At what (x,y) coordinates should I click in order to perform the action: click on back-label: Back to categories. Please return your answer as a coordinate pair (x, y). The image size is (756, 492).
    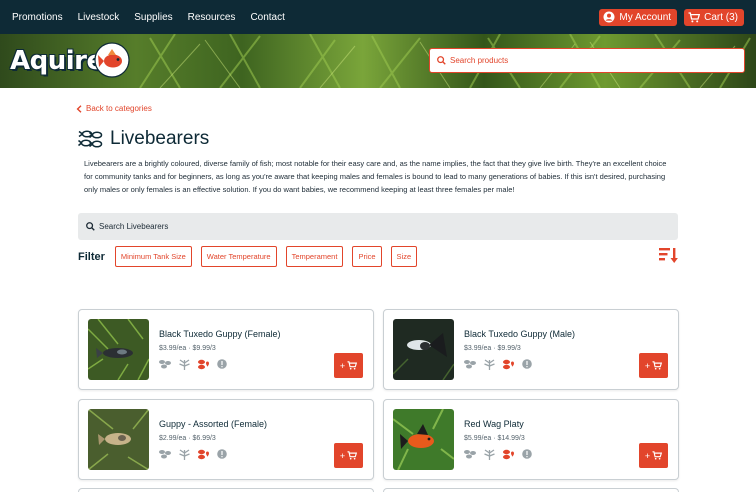
    Looking at the image, I should click on (119, 108).